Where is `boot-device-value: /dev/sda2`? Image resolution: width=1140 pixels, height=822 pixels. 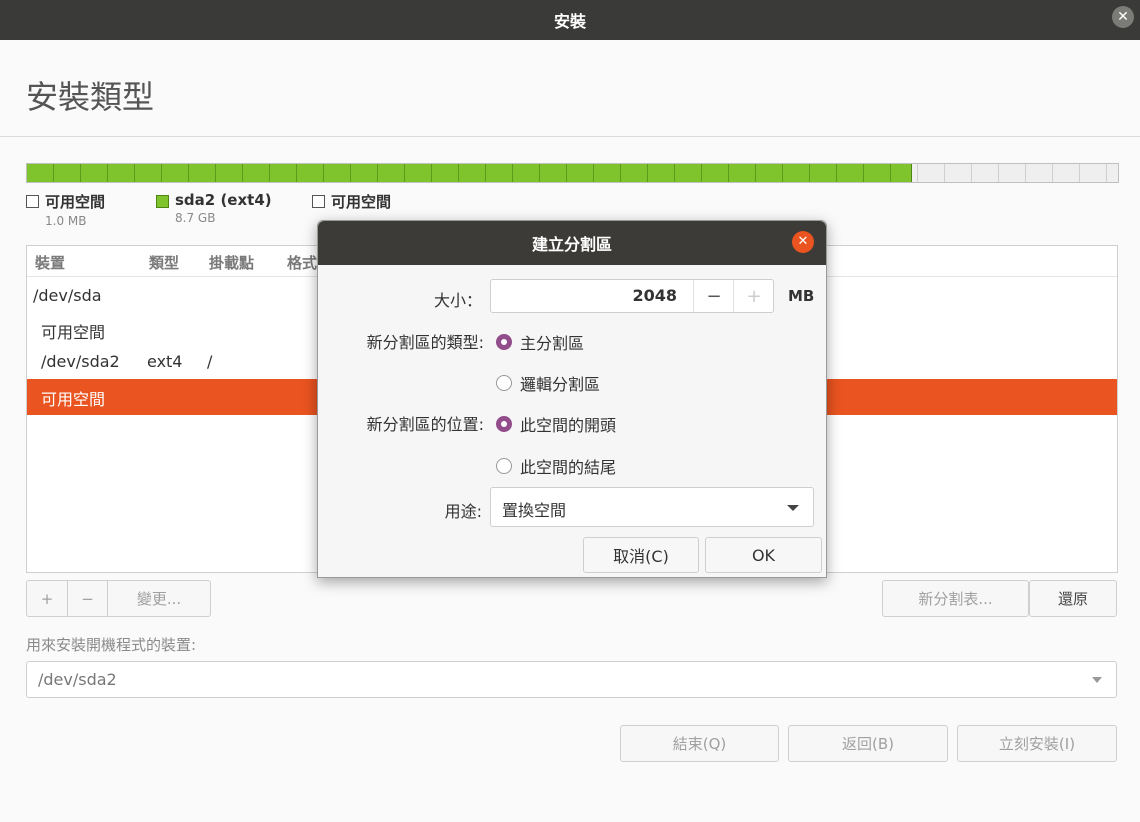 boot-device-value: /dev/sda2 is located at coordinates (77, 679).